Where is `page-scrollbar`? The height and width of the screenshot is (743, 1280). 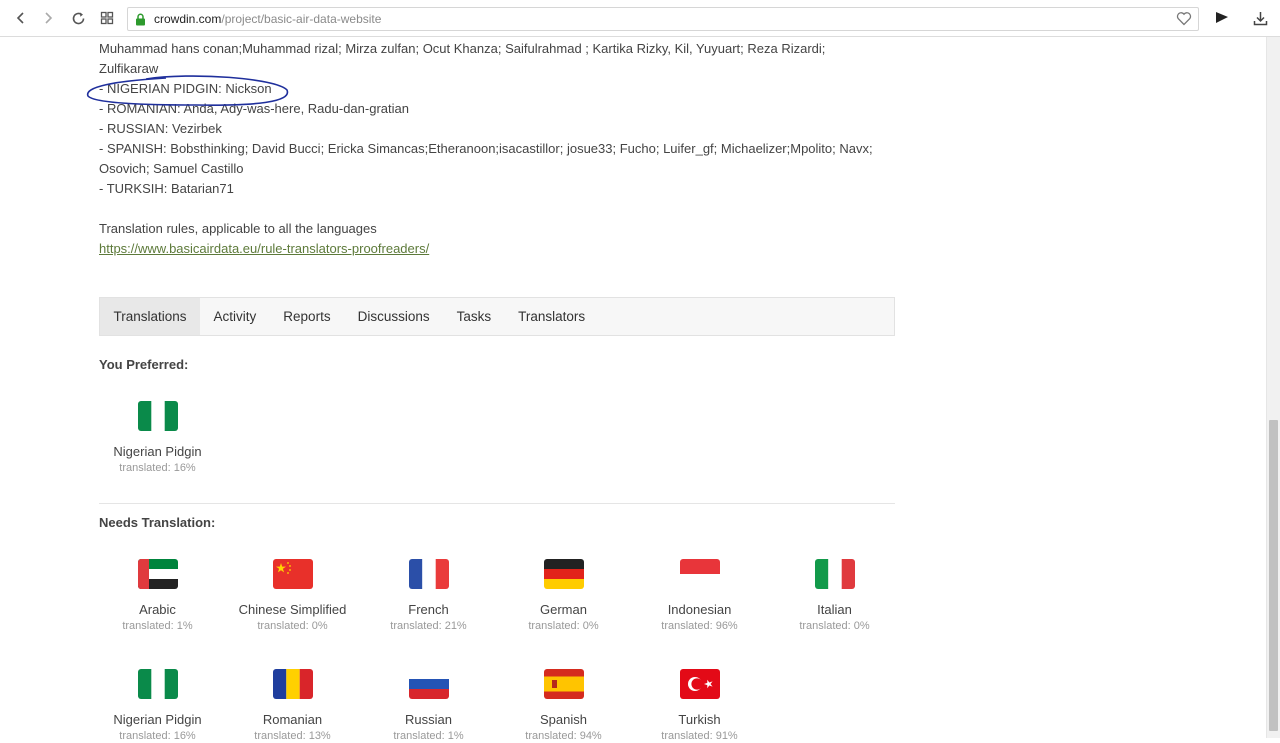
page-scrollbar is located at coordinates (1273, 387).